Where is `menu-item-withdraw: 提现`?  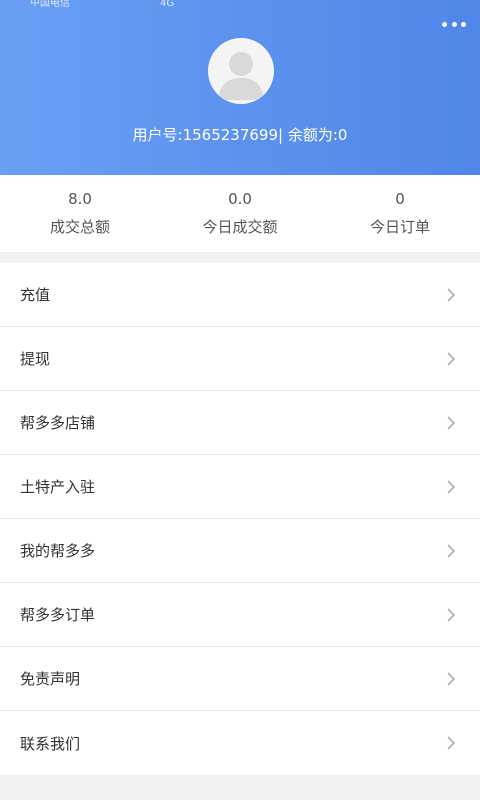
menu-item-withdraw: 提现 is located at coordinates (240, 359).